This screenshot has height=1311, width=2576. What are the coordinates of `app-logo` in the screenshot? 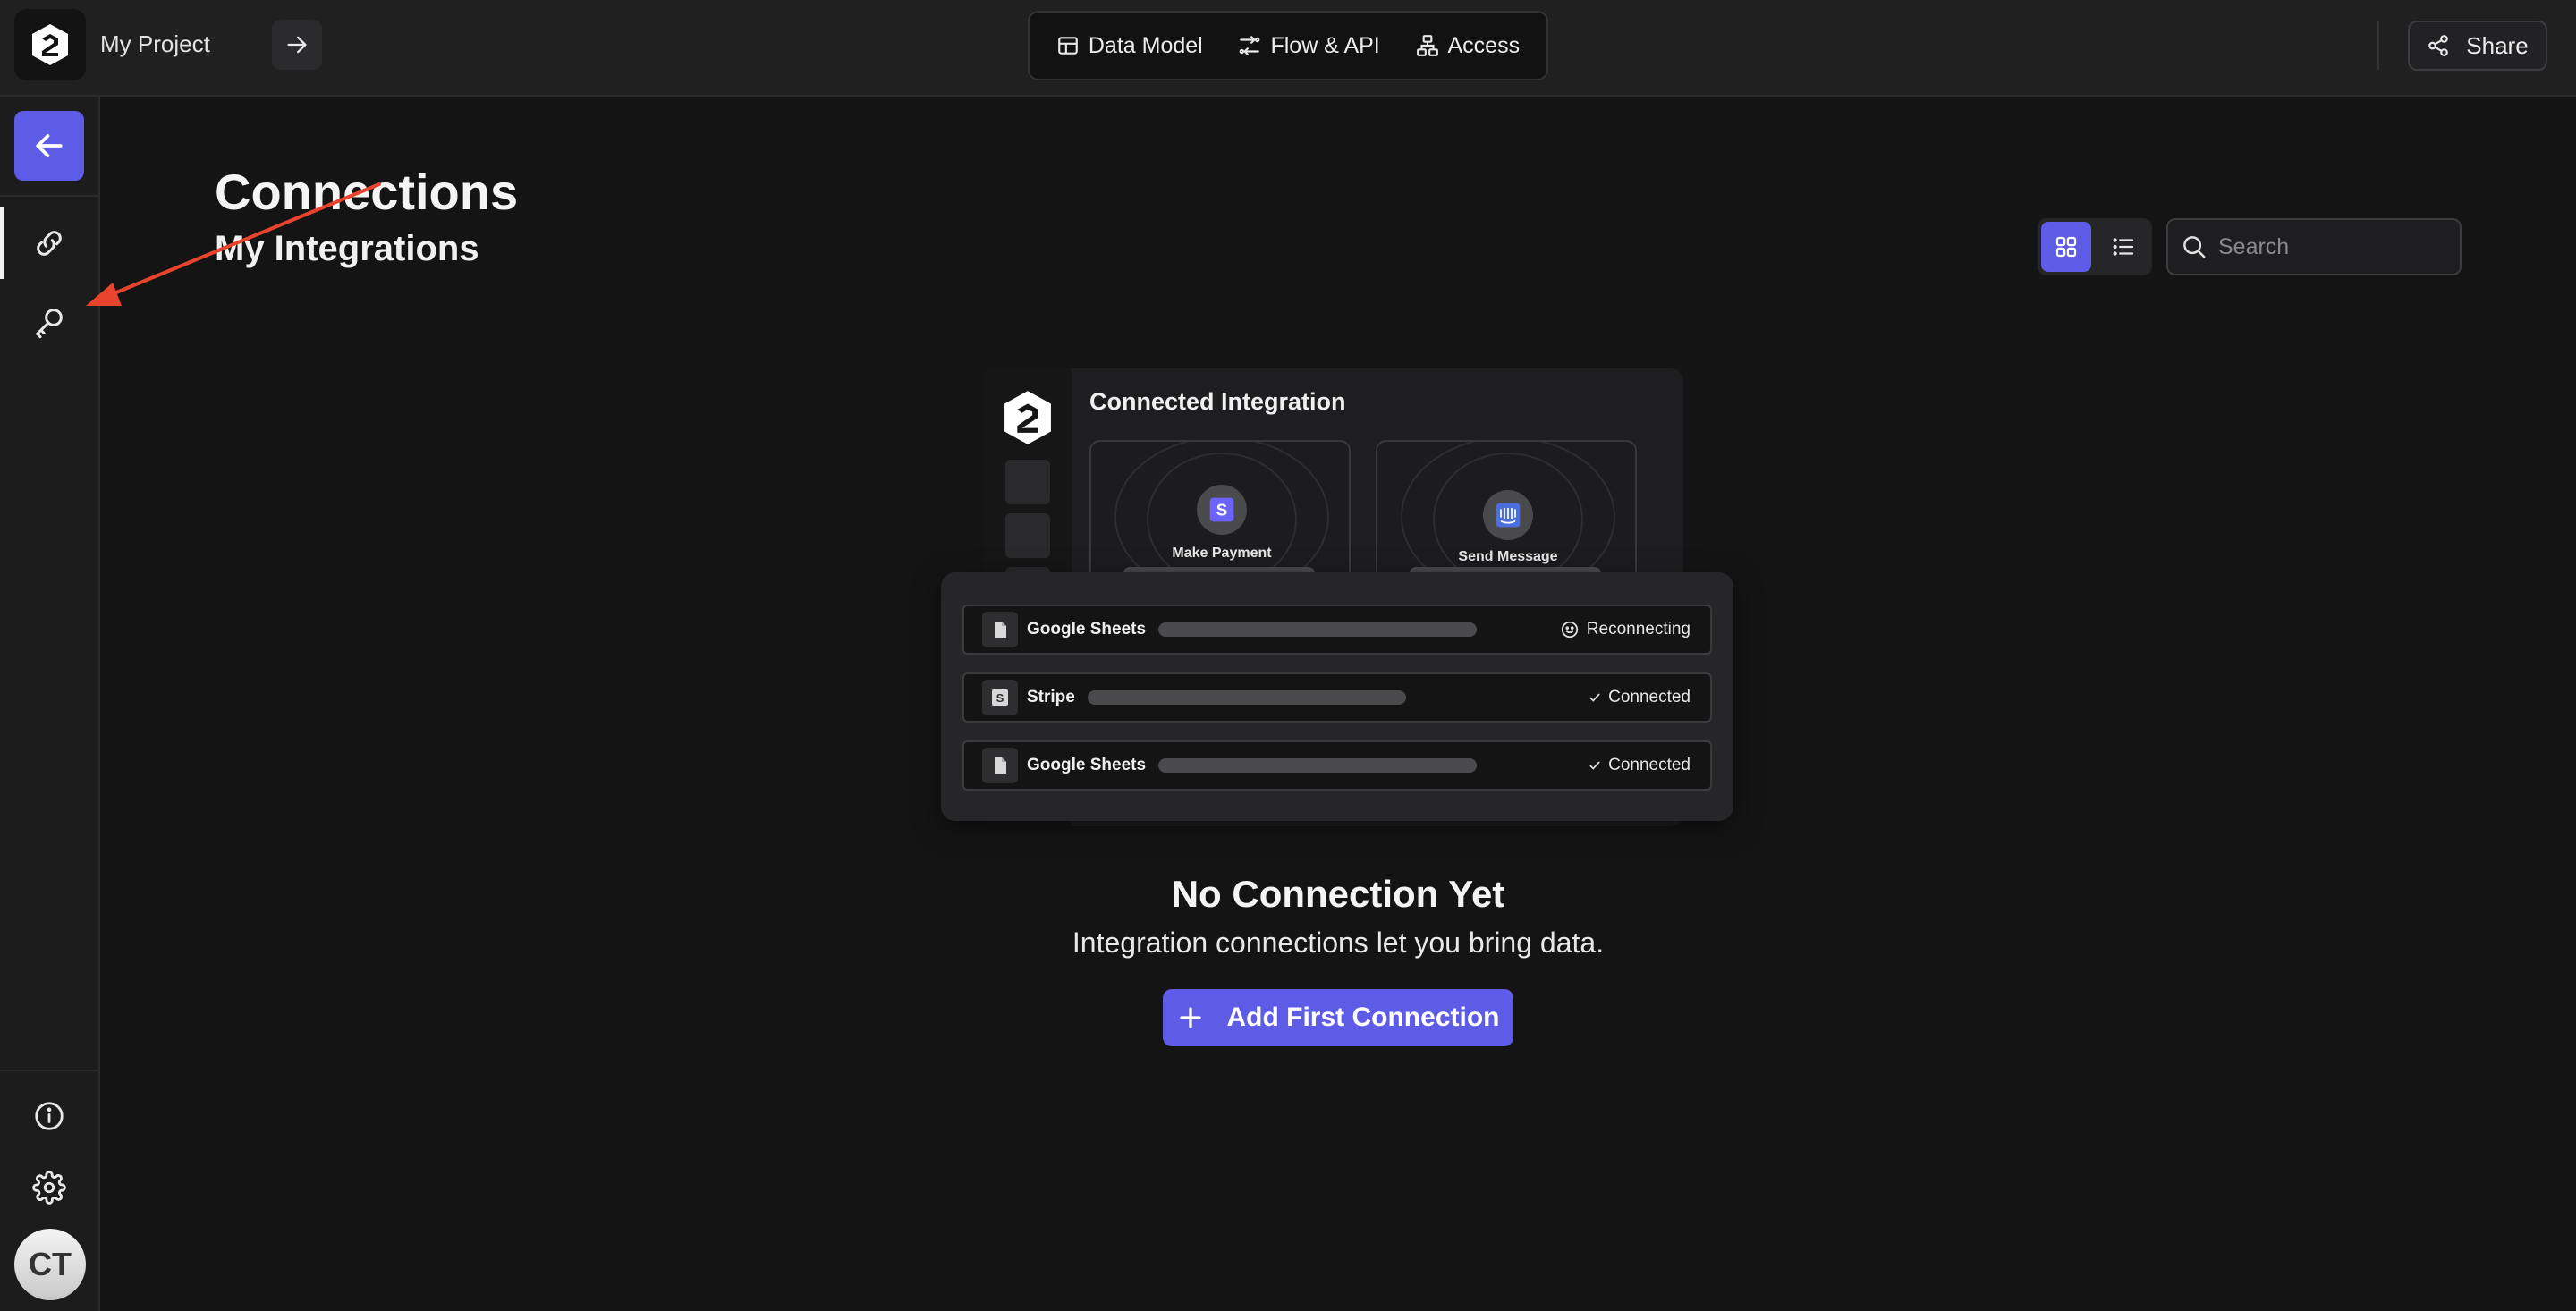 It's located at (50, 44).